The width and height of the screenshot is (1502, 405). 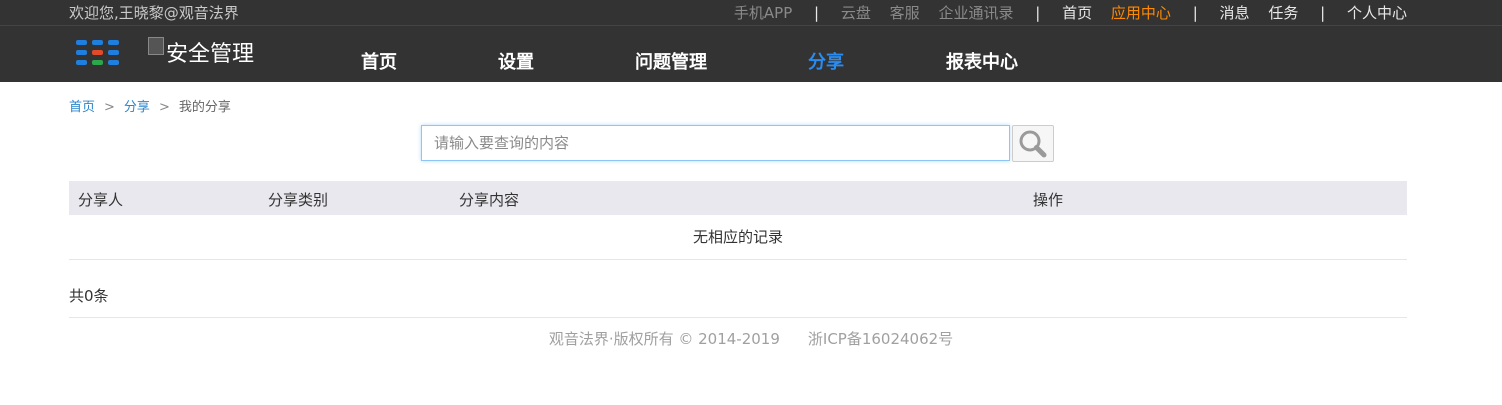 What do you see at coordinates (1048, 200) in the screenshot?
I see `column-actions: 操作` at bounding box center [1048, 200].